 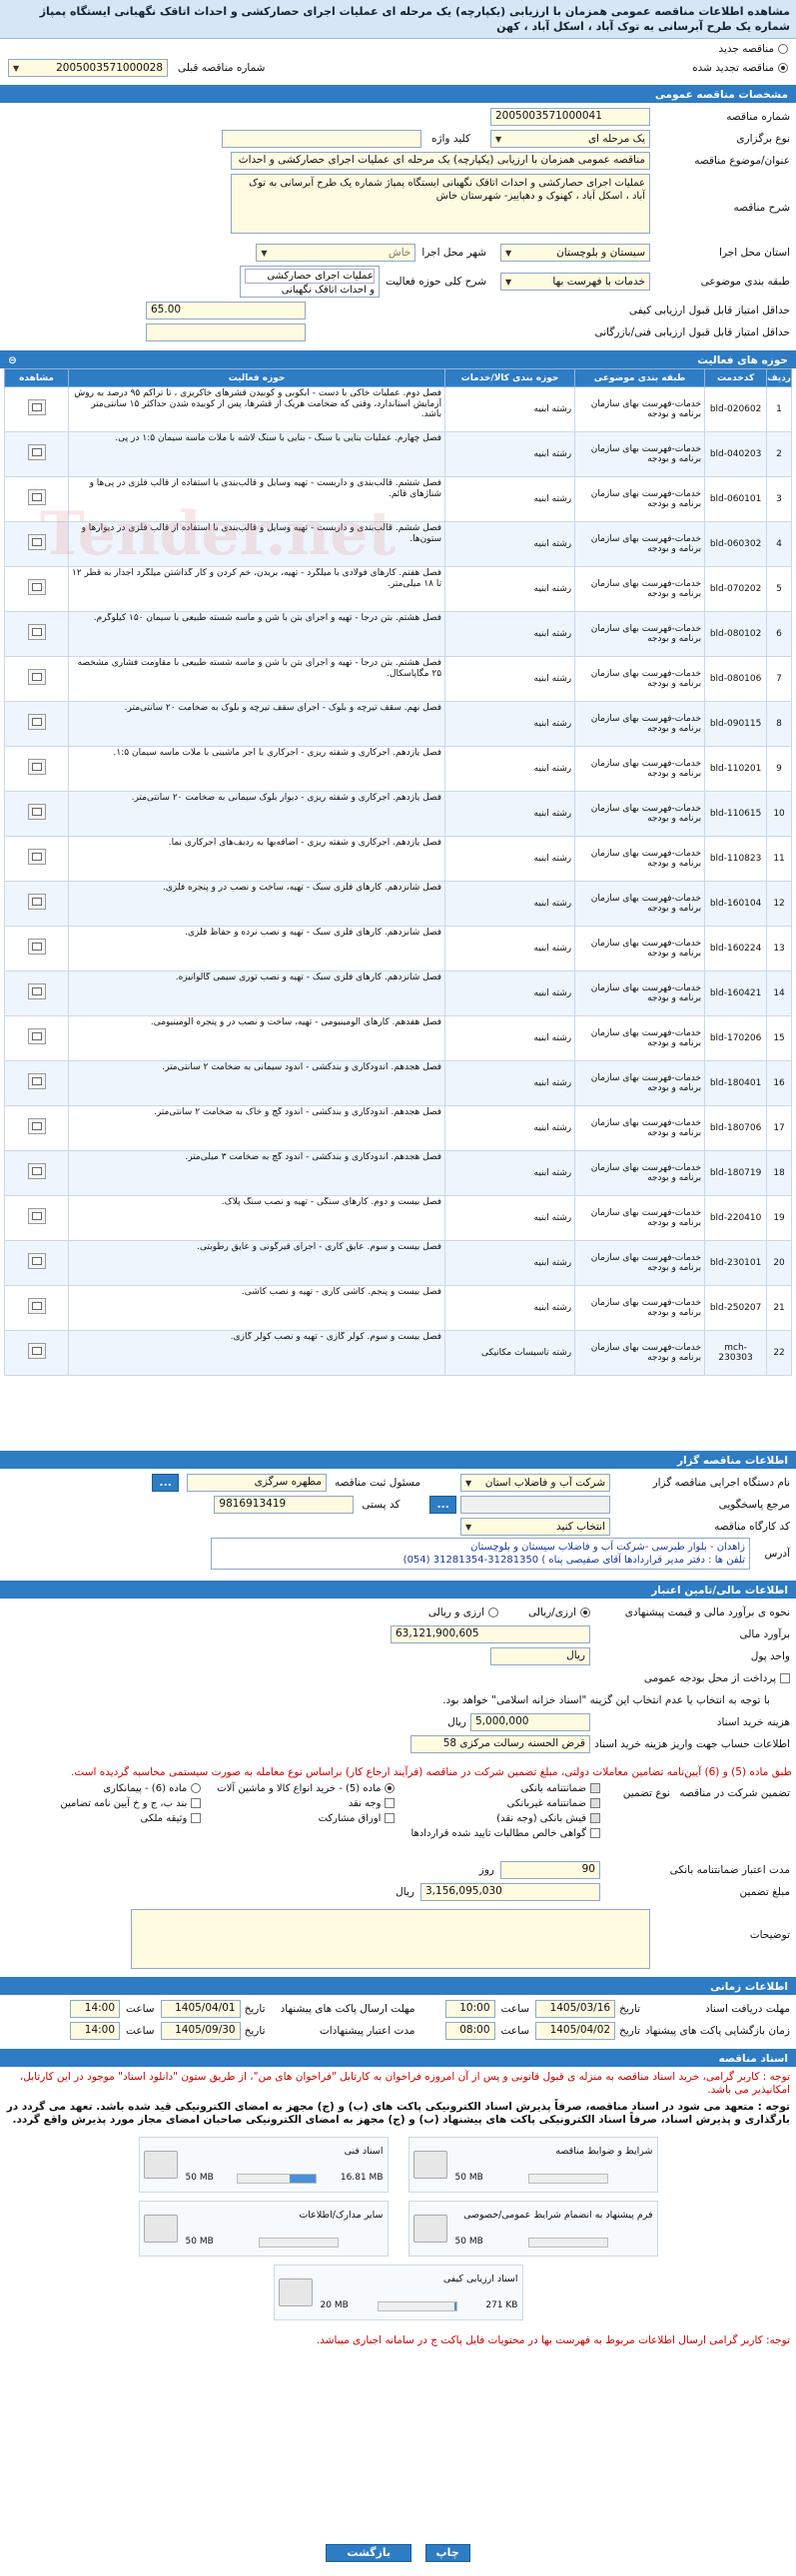 I want to click on open-date: 1405/04/02, so click(x=575, y=2031).